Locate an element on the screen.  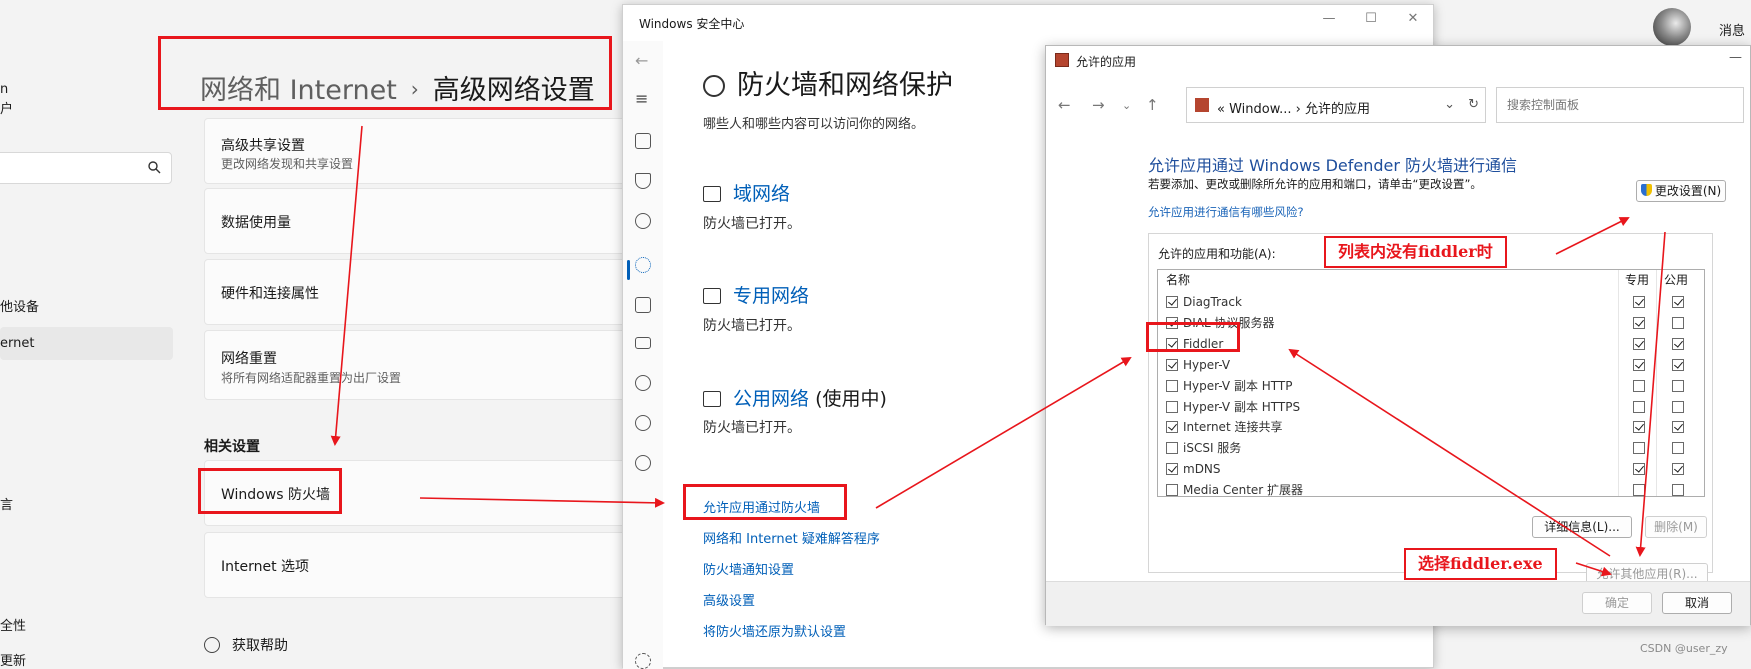
user-chip: 消息 is located at coordinates (1698, 28).